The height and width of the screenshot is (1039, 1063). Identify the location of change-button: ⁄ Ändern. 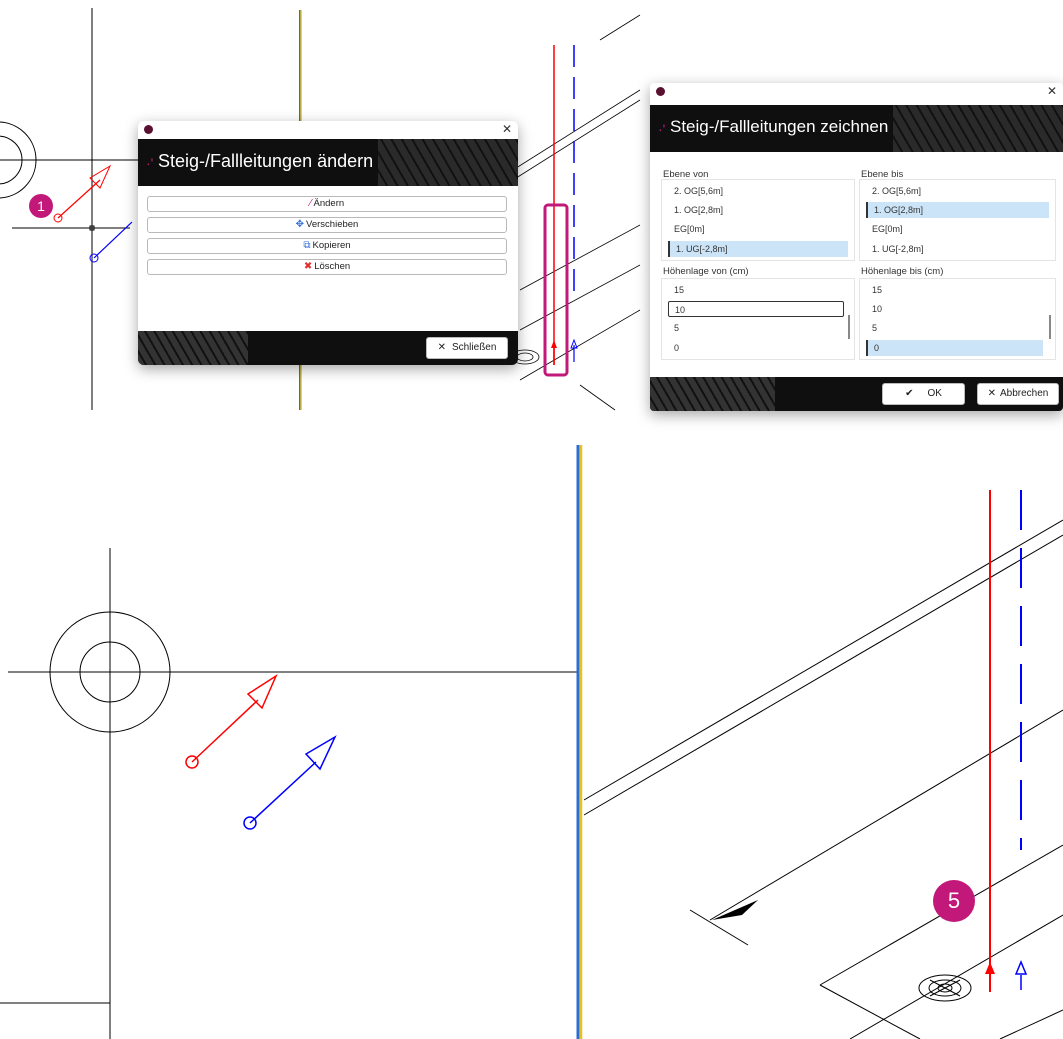
(327, 204).